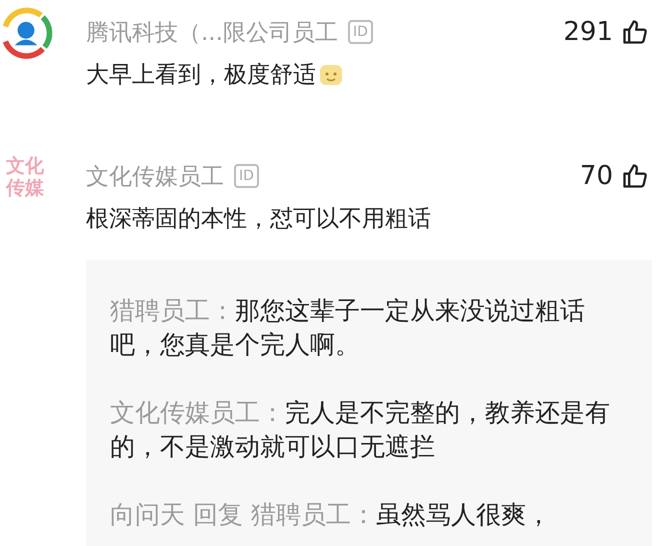  Describe the element at coordinates (25, 178) in the screenshot. I see `avatar-logo: 文化 传媒` at that location.